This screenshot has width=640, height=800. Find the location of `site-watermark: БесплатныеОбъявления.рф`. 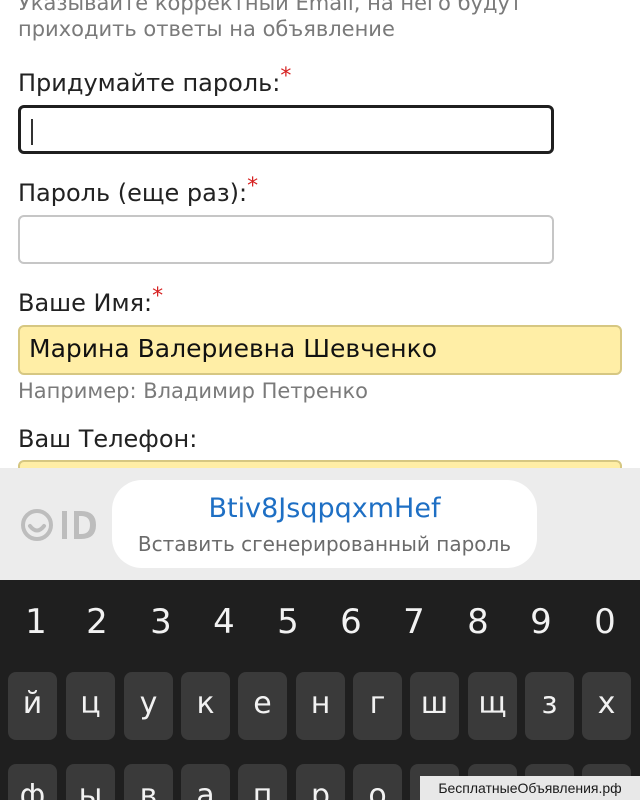

site-watermark: БесплатныеОбъявления.рф is located at coordinates (530, 788).